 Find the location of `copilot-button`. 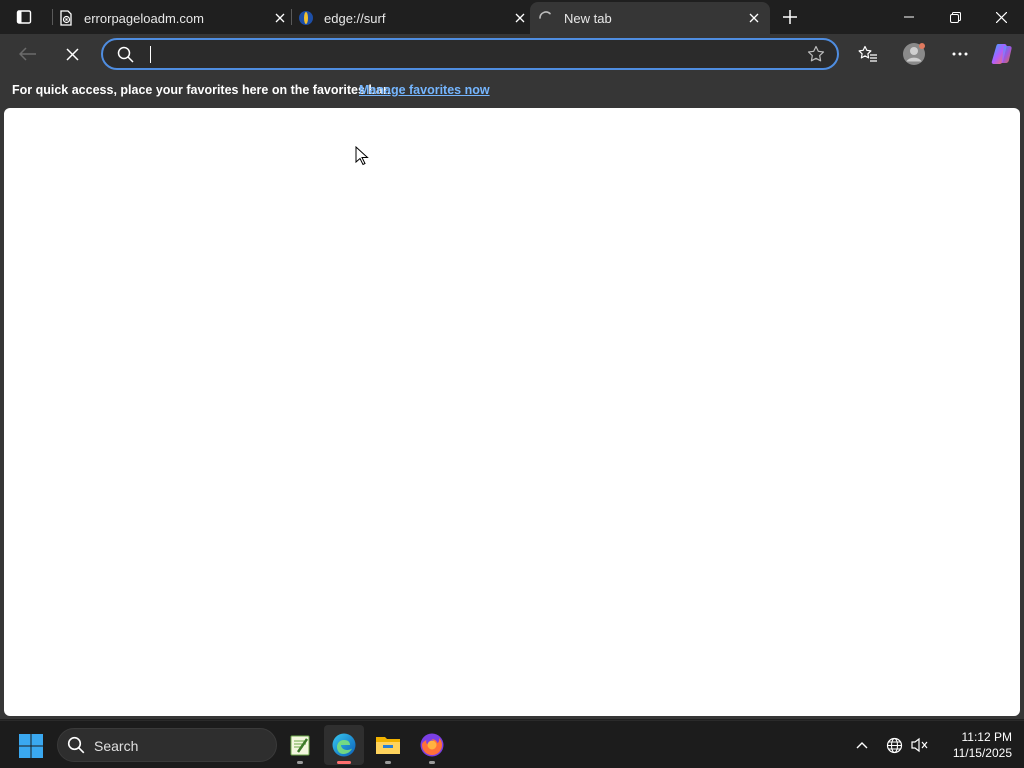

copilot-button is located at coordinates (1002, 54).